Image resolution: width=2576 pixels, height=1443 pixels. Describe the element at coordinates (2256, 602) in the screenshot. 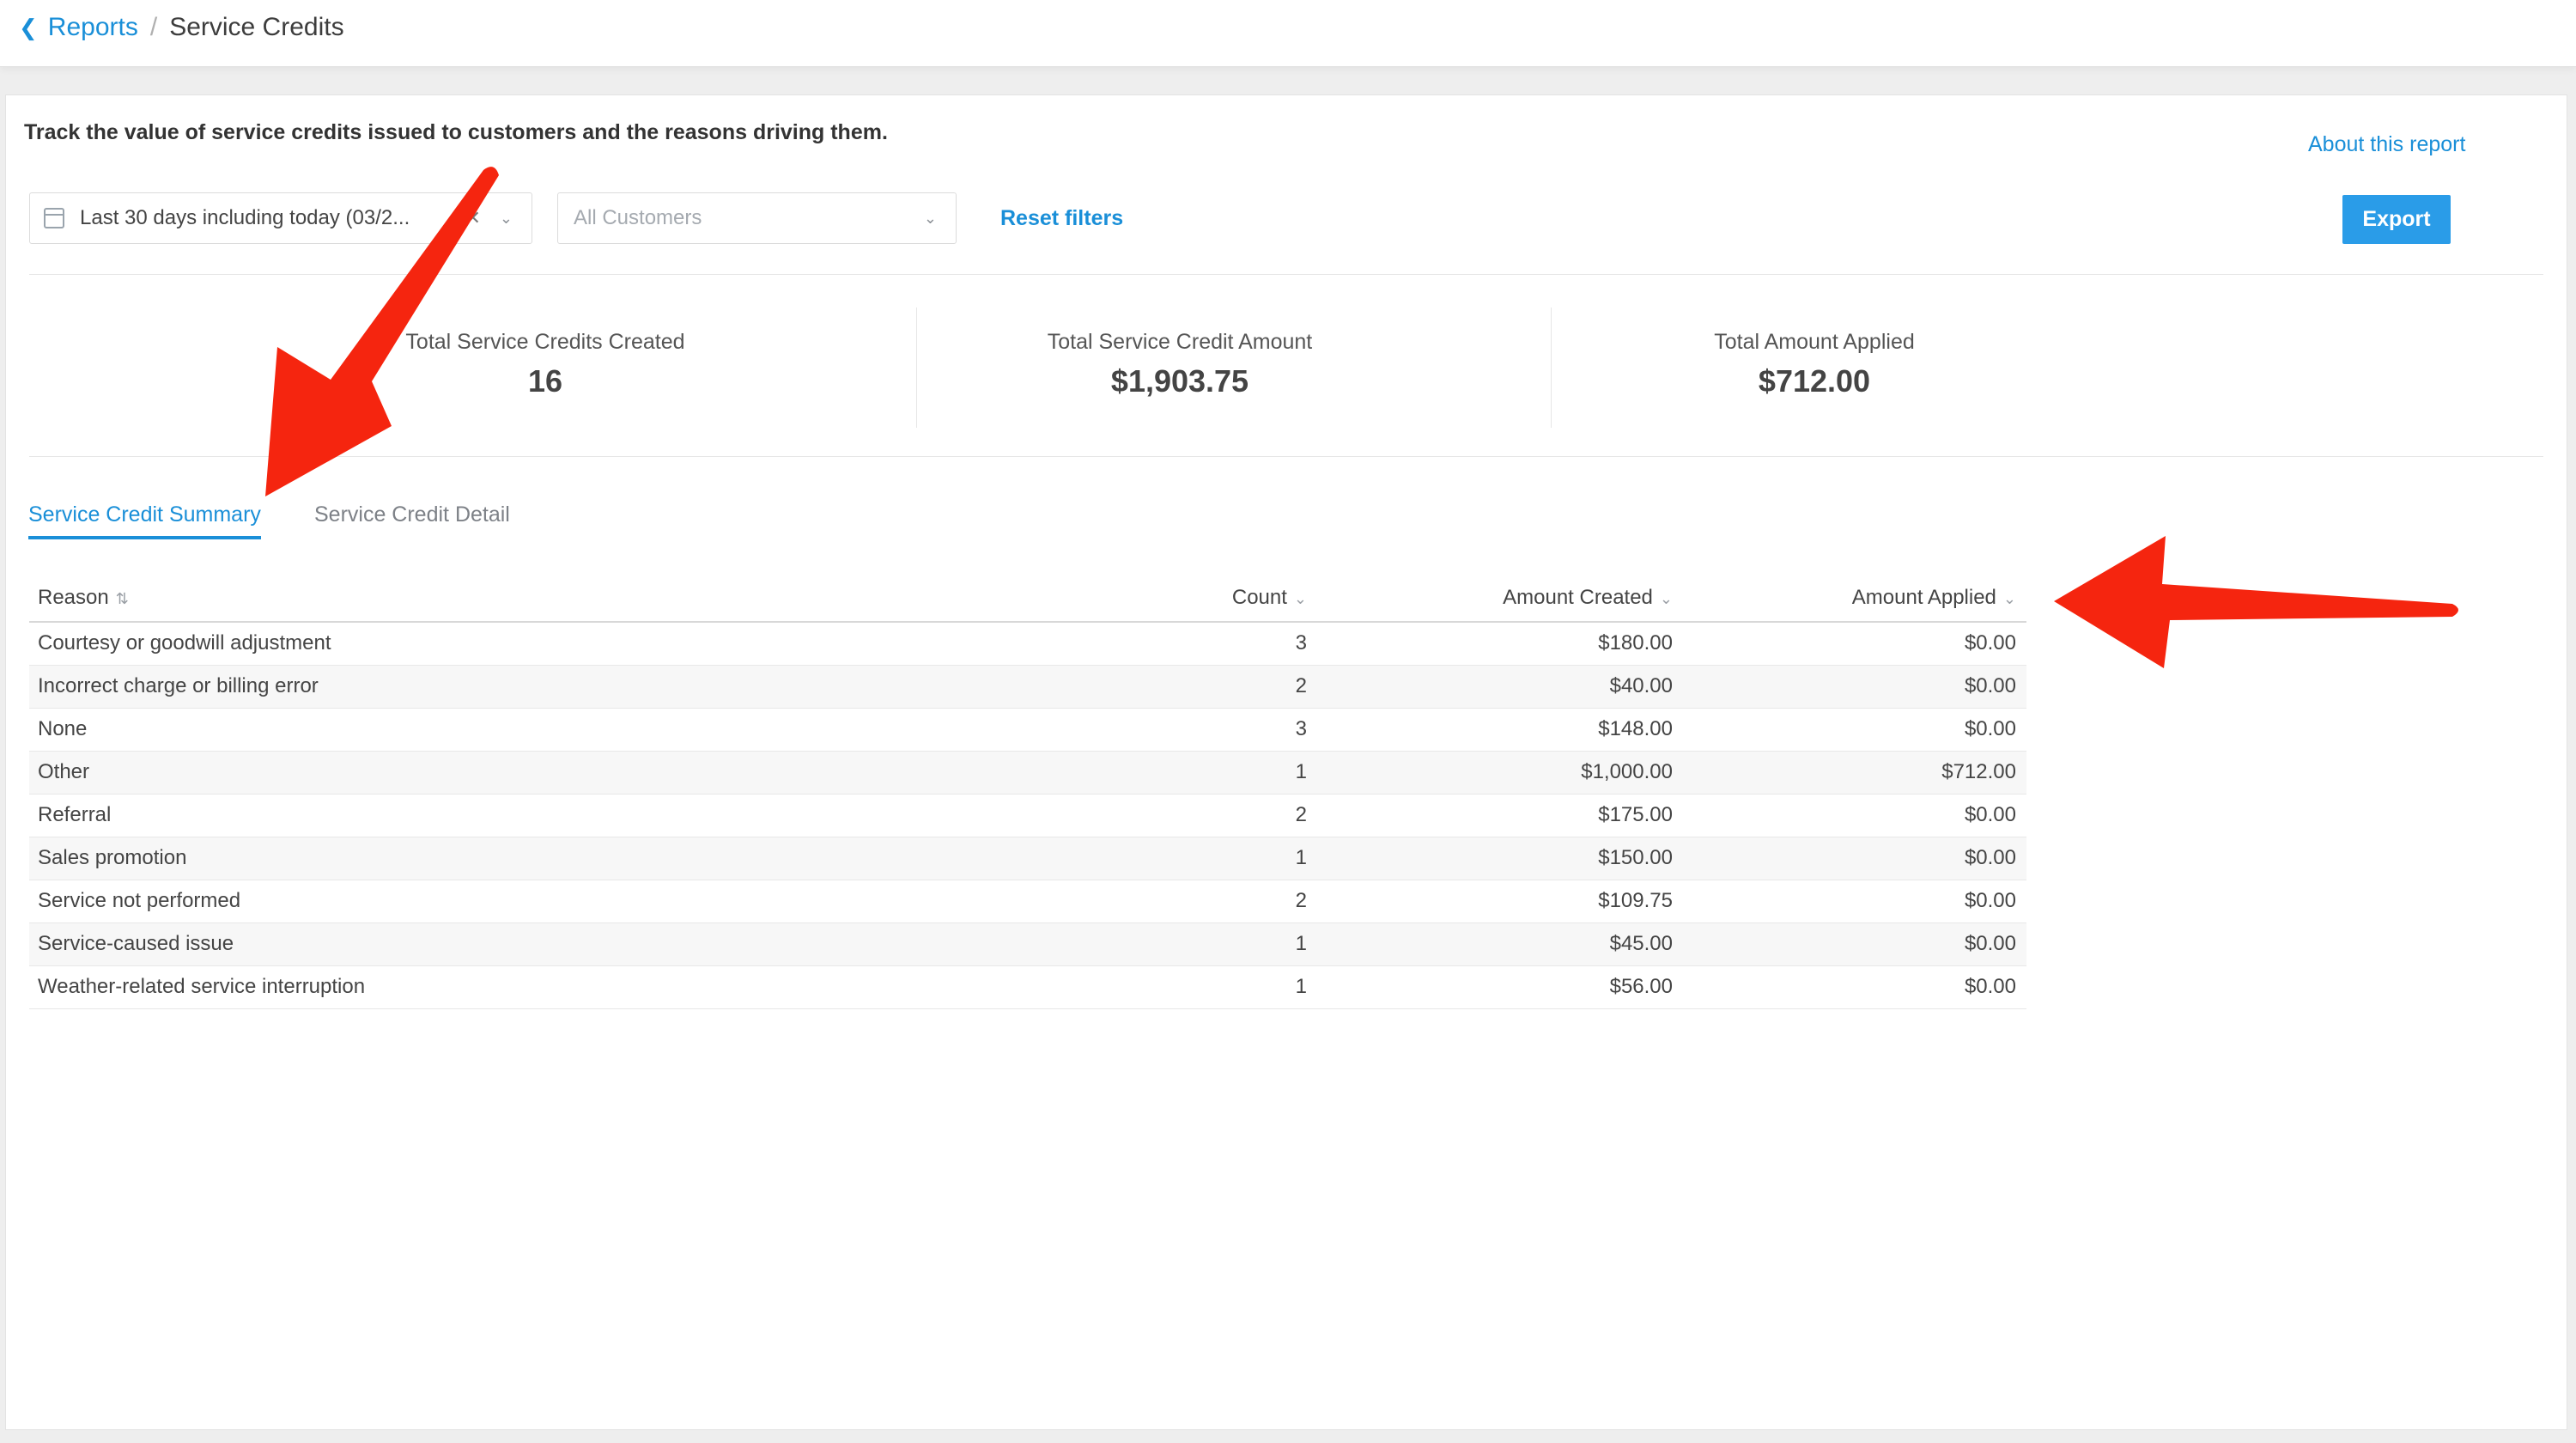

I see `annotation-arrow-right` at that location.